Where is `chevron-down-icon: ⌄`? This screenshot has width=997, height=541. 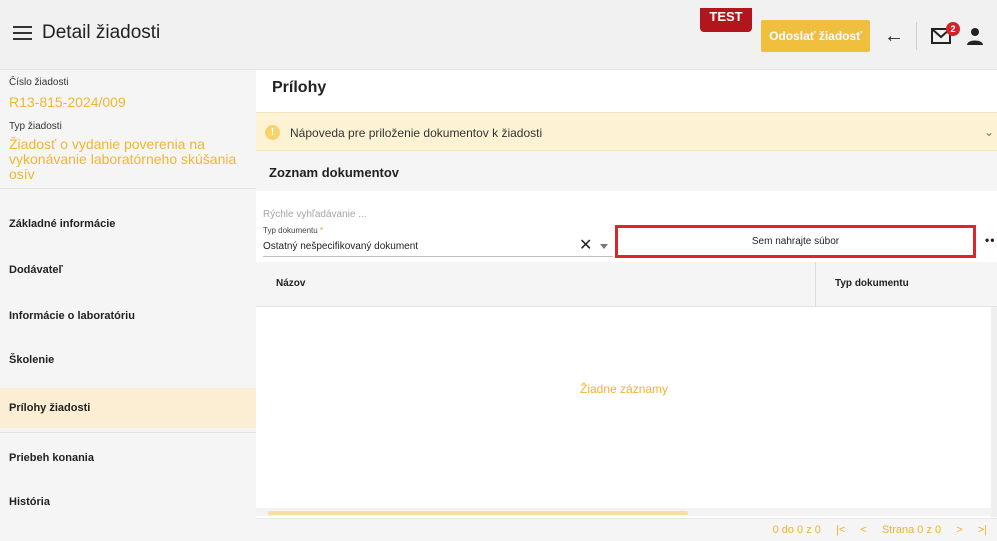 chevron-down-icon: ⌄ is located at coordinates (989, 132).